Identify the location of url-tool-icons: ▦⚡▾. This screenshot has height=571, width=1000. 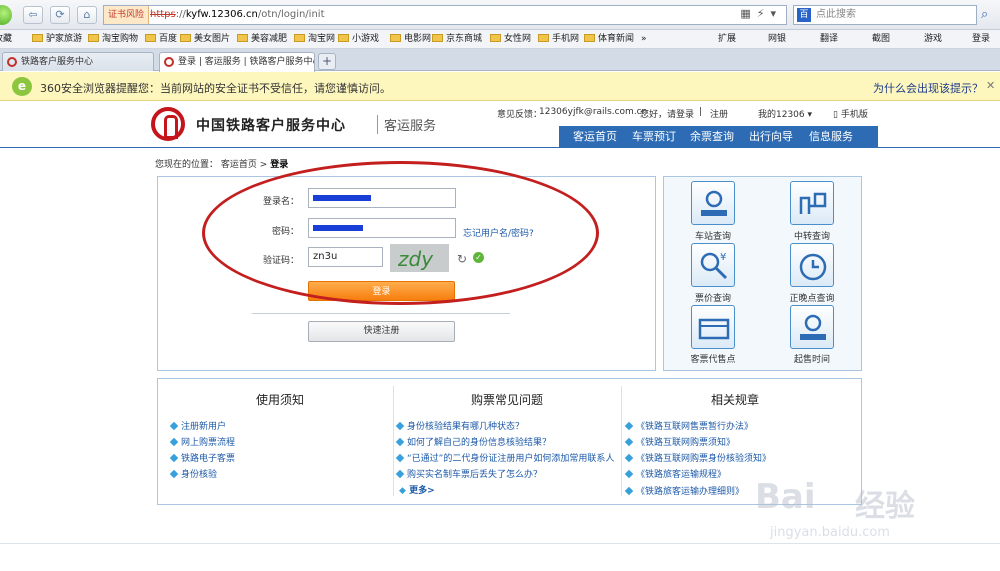
(761, 13).